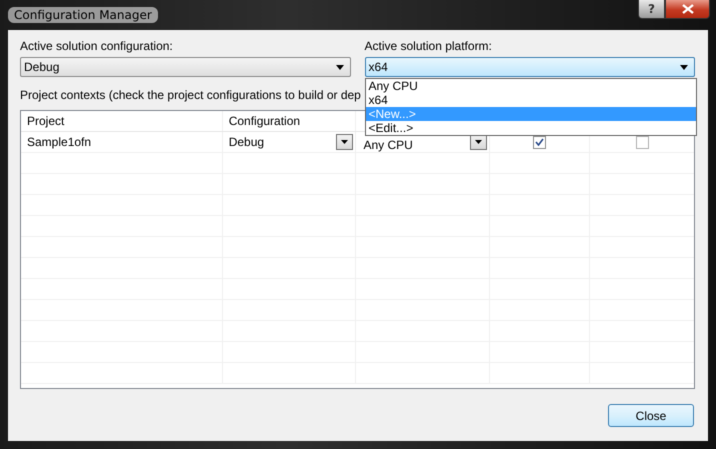 This screenshot has width=716, height=449. I want to click on table-cell-text: Any CPU, so click(388, 144).